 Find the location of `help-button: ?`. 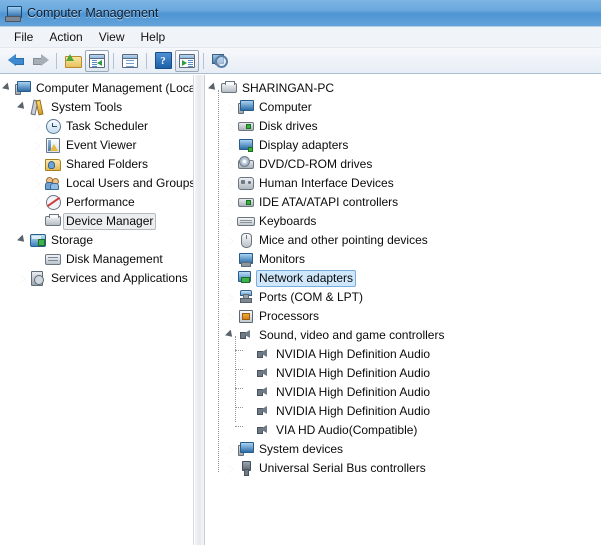

help-button: ? is located at coordinates (163, 61).